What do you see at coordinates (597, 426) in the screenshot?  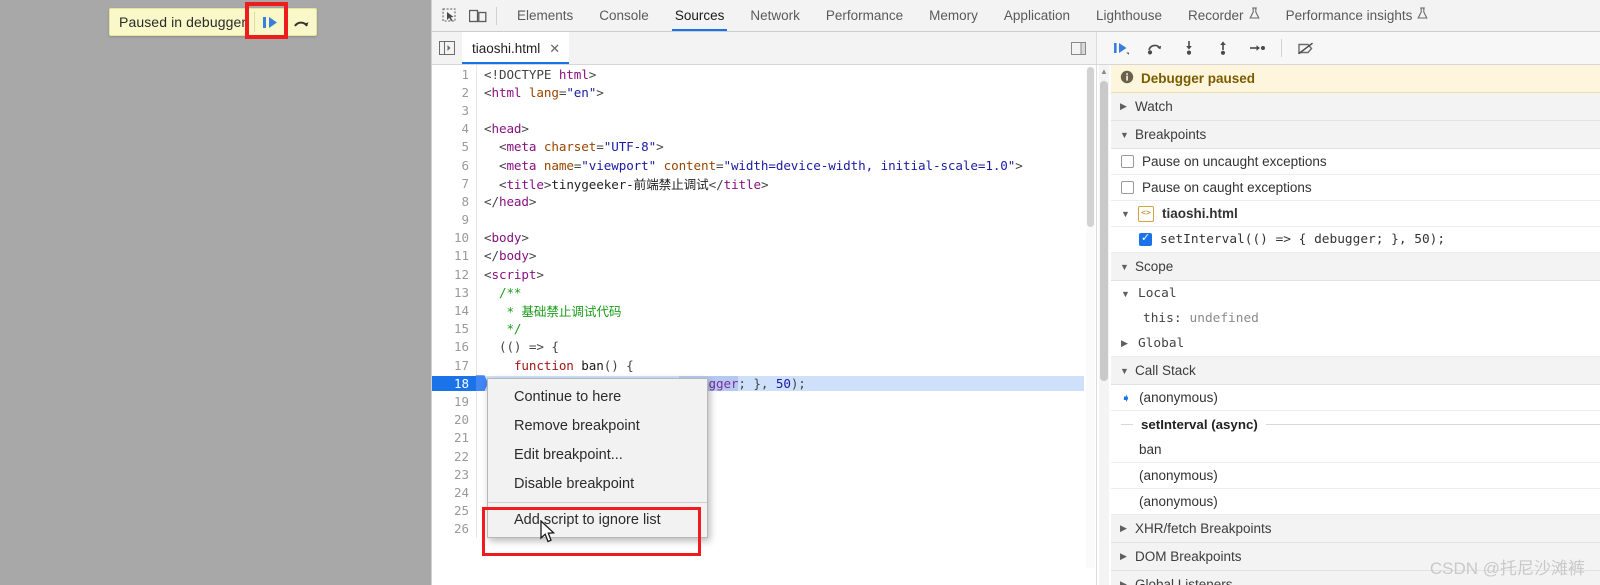 I see `context-menu-item-remove-breakpoint: Remove breakpoint` at bounding box center [597, 426].